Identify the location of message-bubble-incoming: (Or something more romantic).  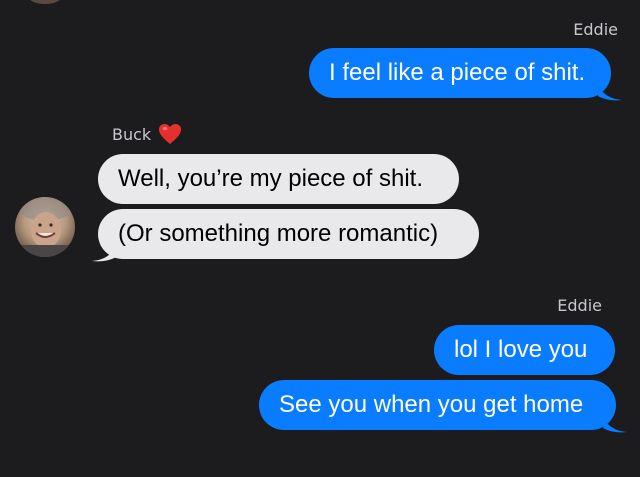
(288, 234).